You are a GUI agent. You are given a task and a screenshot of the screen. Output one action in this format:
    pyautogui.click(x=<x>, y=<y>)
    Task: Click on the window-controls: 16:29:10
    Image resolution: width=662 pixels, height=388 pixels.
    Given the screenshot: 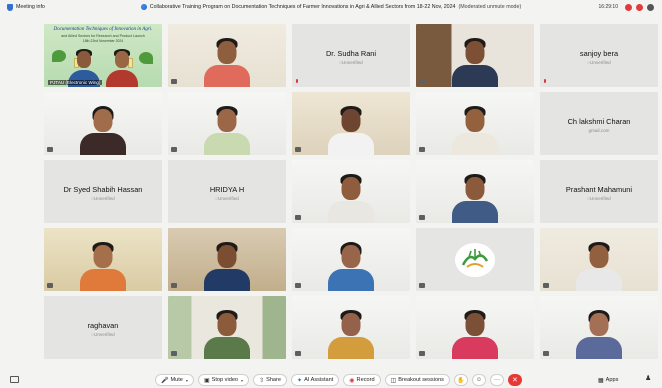 What is the action you would take?
    pyautogui.click(x=602, y=7)
    